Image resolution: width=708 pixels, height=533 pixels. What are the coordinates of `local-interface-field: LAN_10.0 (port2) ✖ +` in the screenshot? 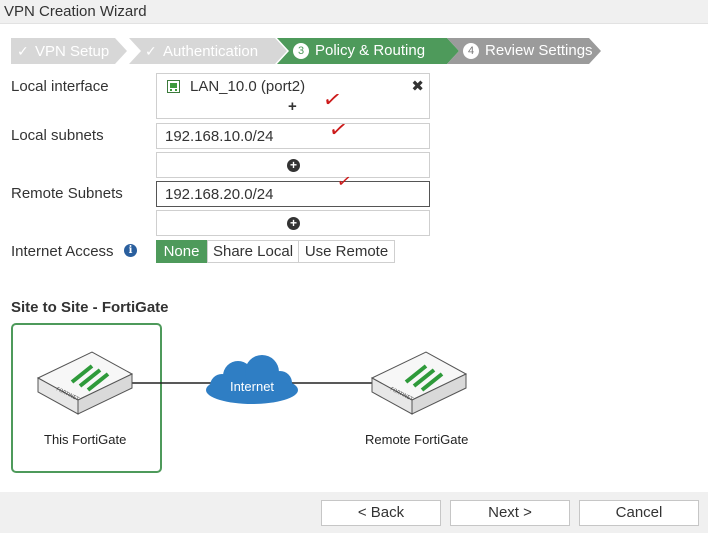 It's located at (293, 96).